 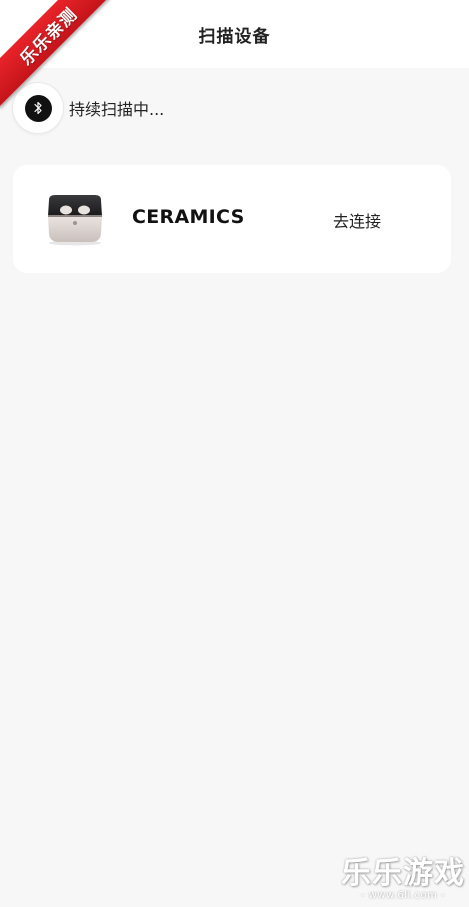 I want to click on device-card: CERAMICS 去连接, so click(x=232, y=219).